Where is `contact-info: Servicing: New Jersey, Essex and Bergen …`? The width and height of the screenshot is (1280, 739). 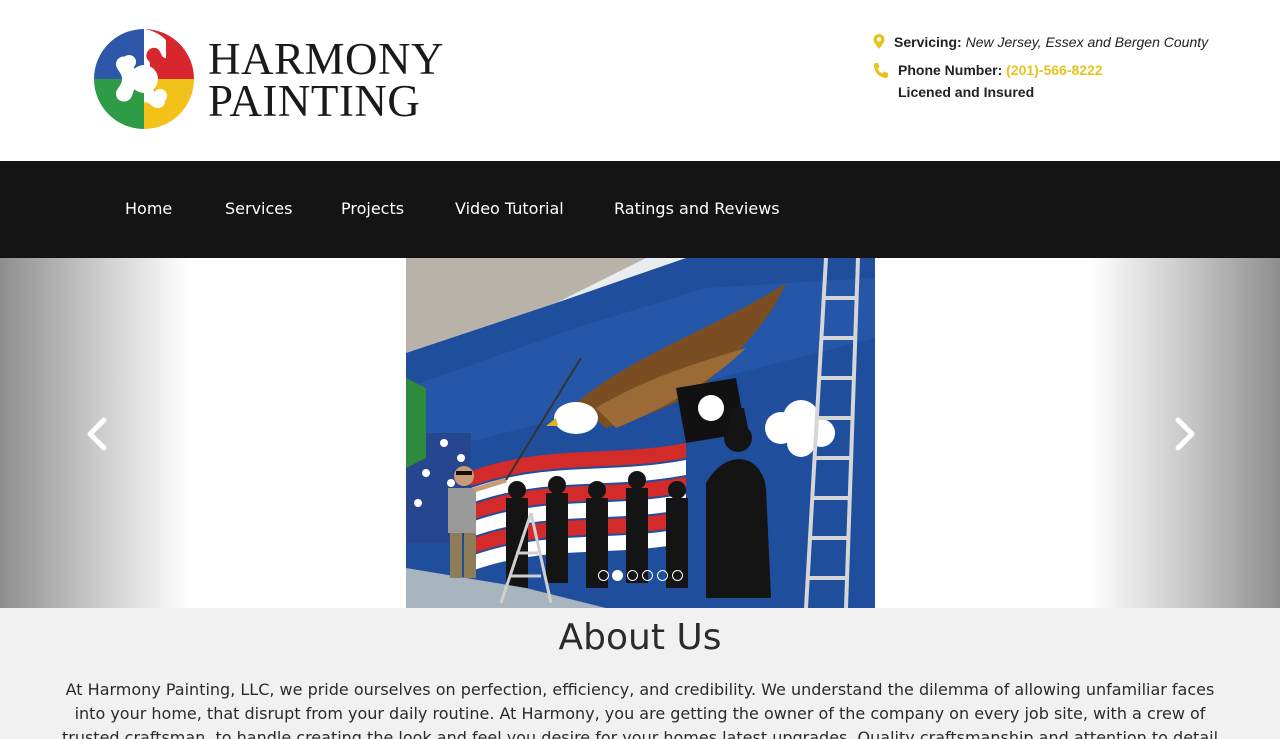 contact-info: Servicing: New Jersey, Essex and Bergen … is located at coordinates (1062, 68).